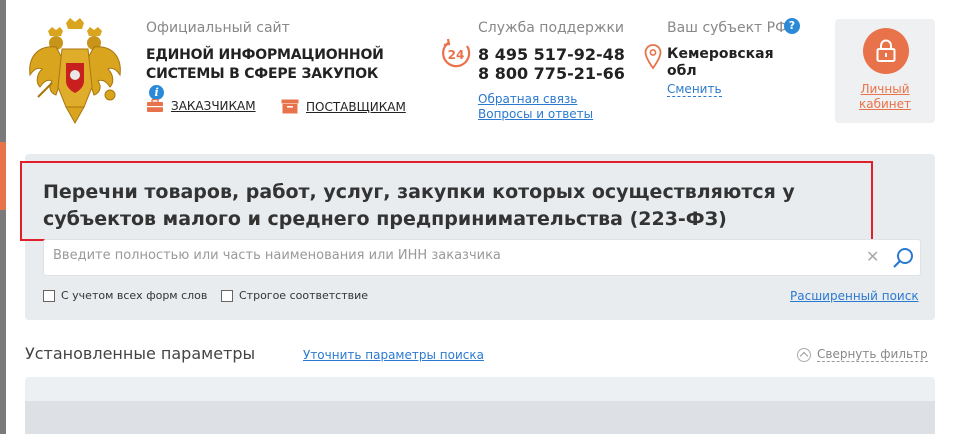 This screenshot has width=963, height=434. I want to click on advanced-search-link: Расширенный поиск, so click(854, 296).